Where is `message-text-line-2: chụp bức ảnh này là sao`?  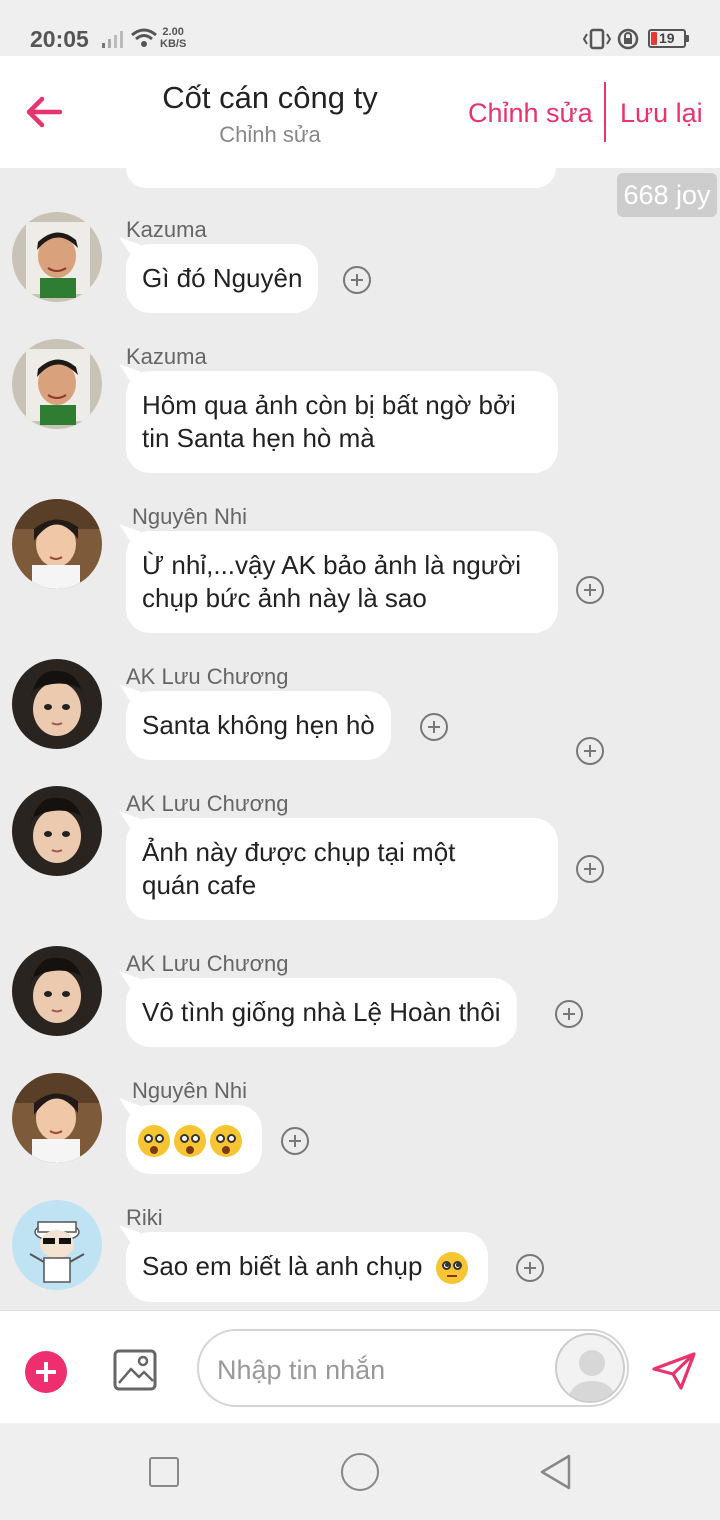
message-text-line-2: chụp bức ảnh này là sao is located at coordinates (284, 598).